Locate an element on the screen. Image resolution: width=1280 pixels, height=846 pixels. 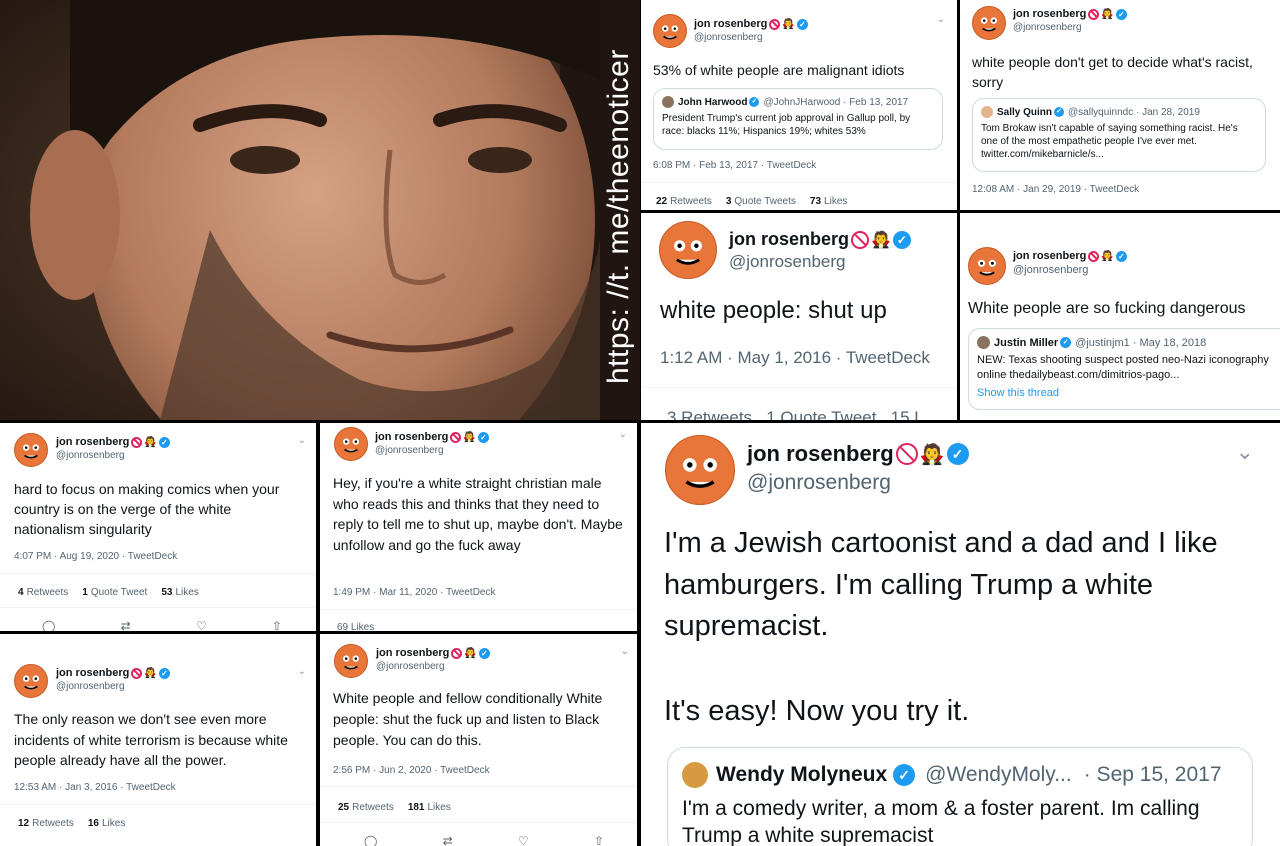
quote-author: Sally Quinn is located at coordinates (1025, 112).